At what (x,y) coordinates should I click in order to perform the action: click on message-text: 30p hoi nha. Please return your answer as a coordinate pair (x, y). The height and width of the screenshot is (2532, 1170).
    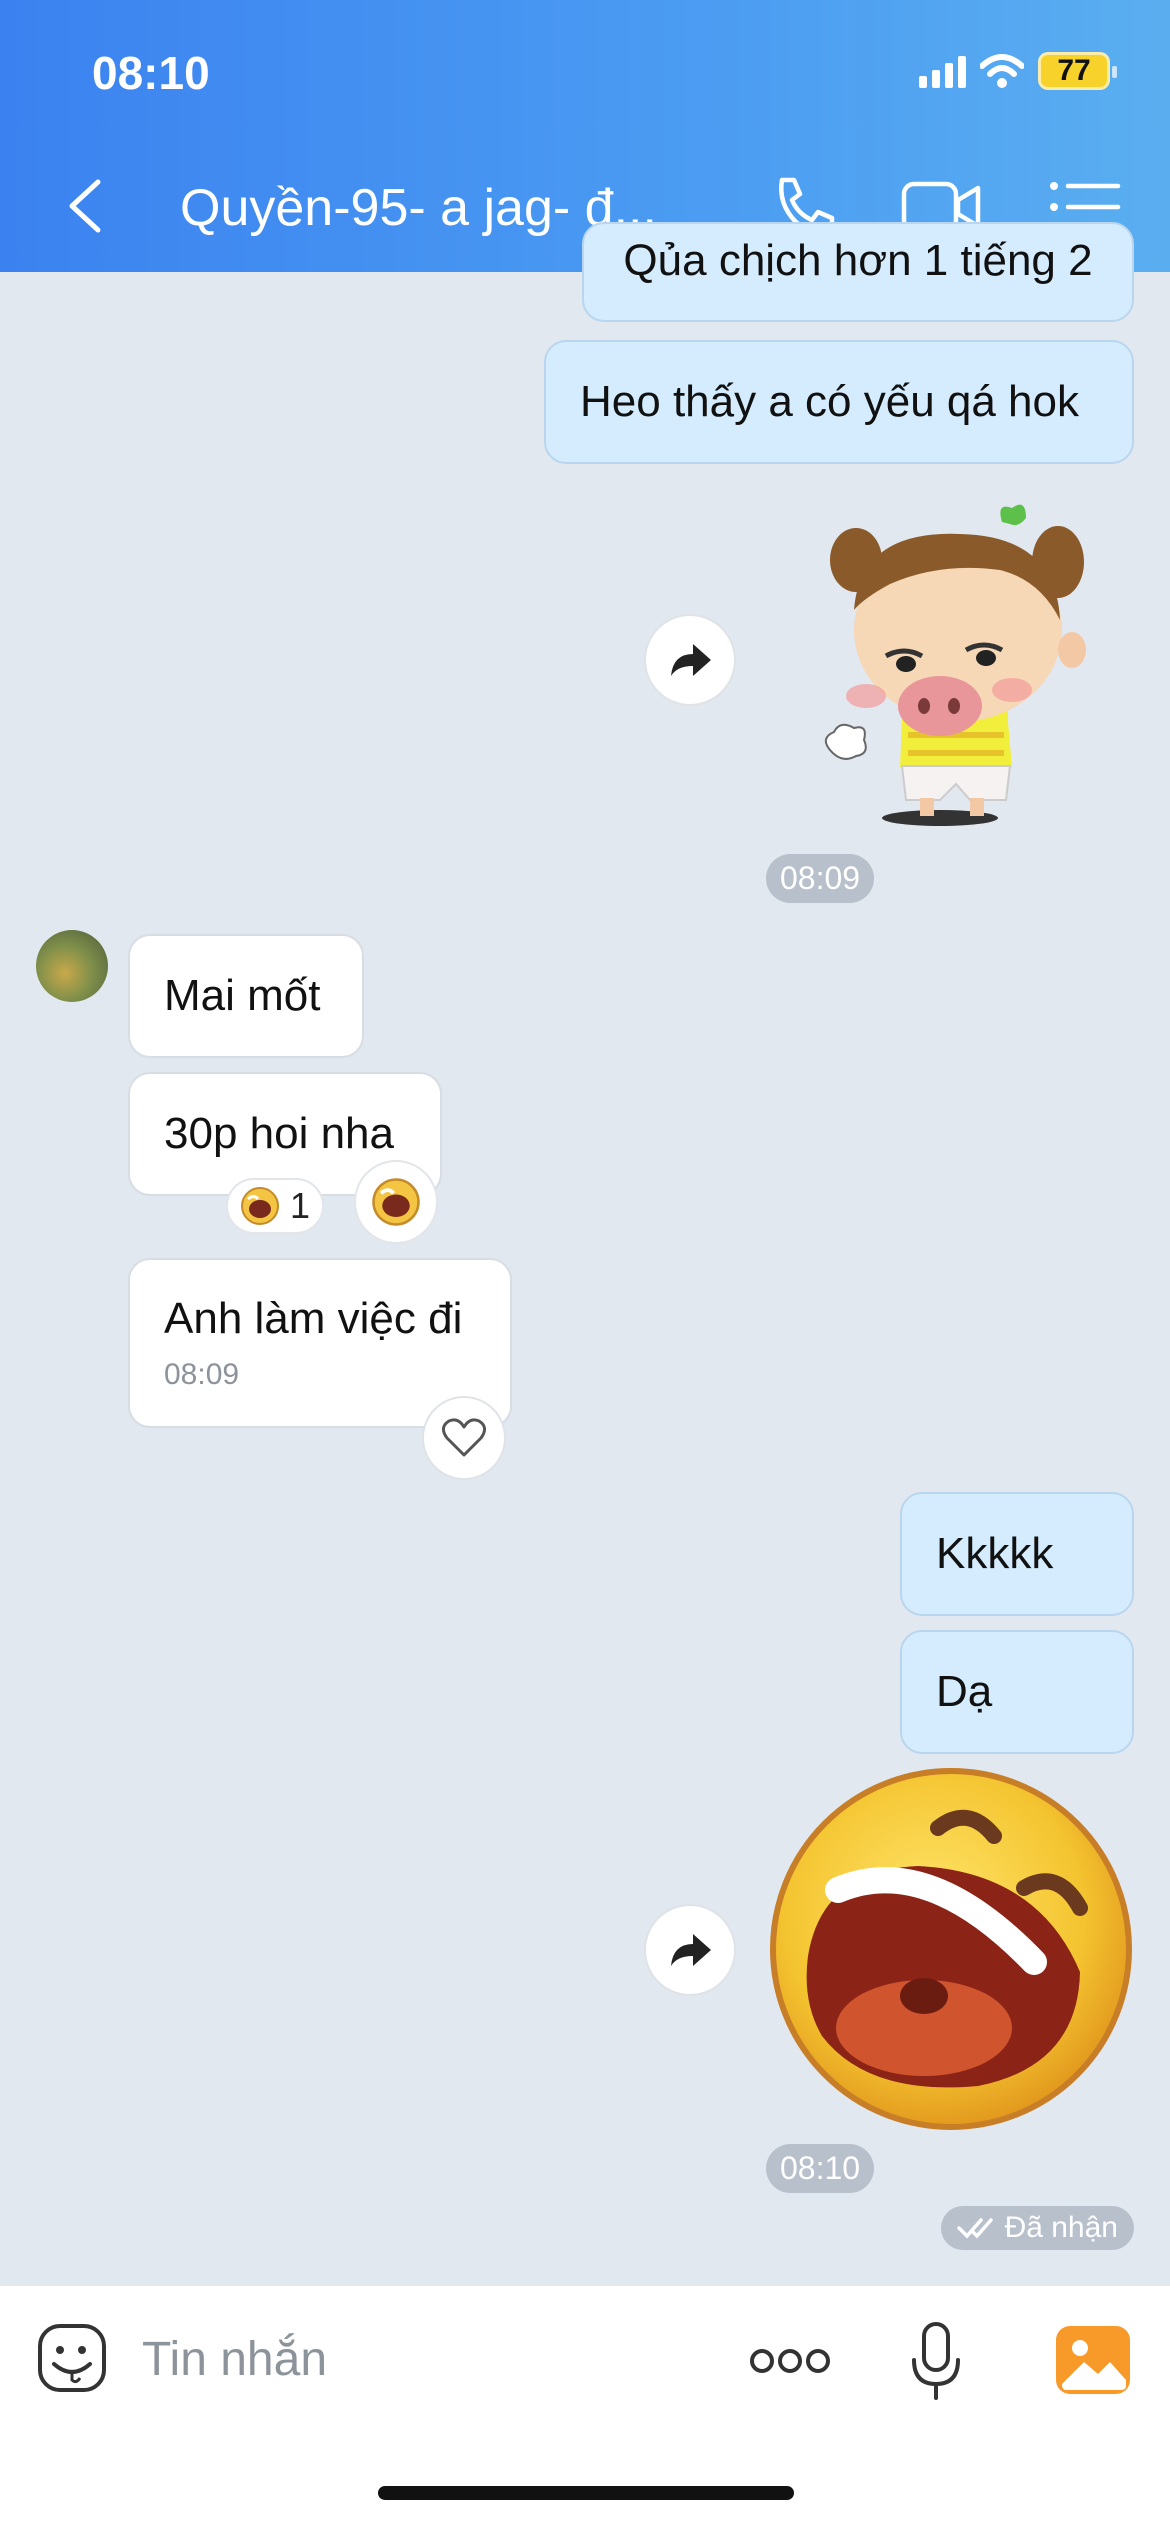
    Looking at the image, I should click on (279, 1133).